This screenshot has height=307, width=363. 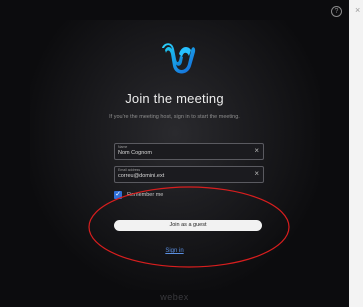 What do you see at coordinates (256, 151) in the screenshot?
I see `clear-name-icon: ×` at bounding box center [256, 151].